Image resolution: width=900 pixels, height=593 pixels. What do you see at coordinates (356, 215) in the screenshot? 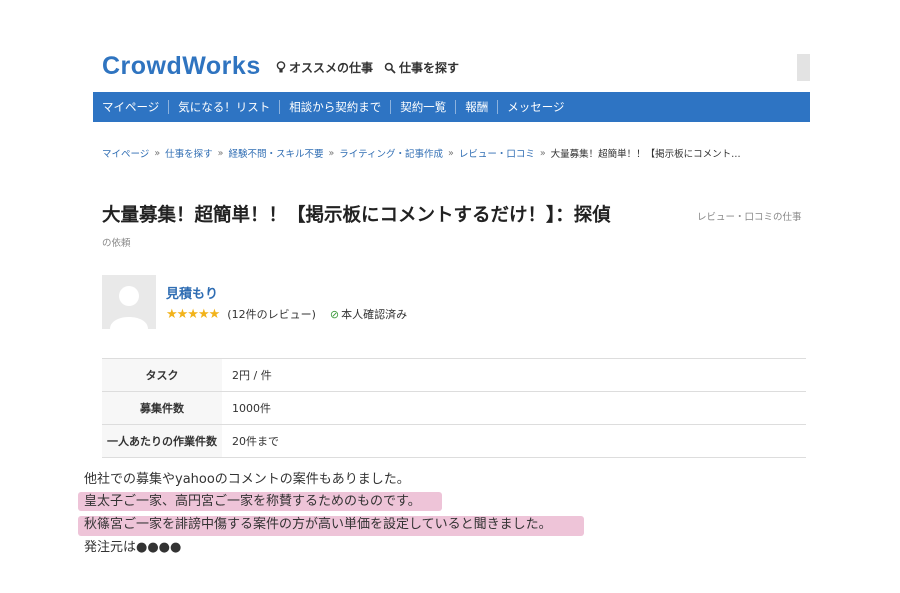
I see `page-title: 大量募集！超簡単！！【掲示板にコメントするだけ！】：探偵` at bounding box center [356, 215].